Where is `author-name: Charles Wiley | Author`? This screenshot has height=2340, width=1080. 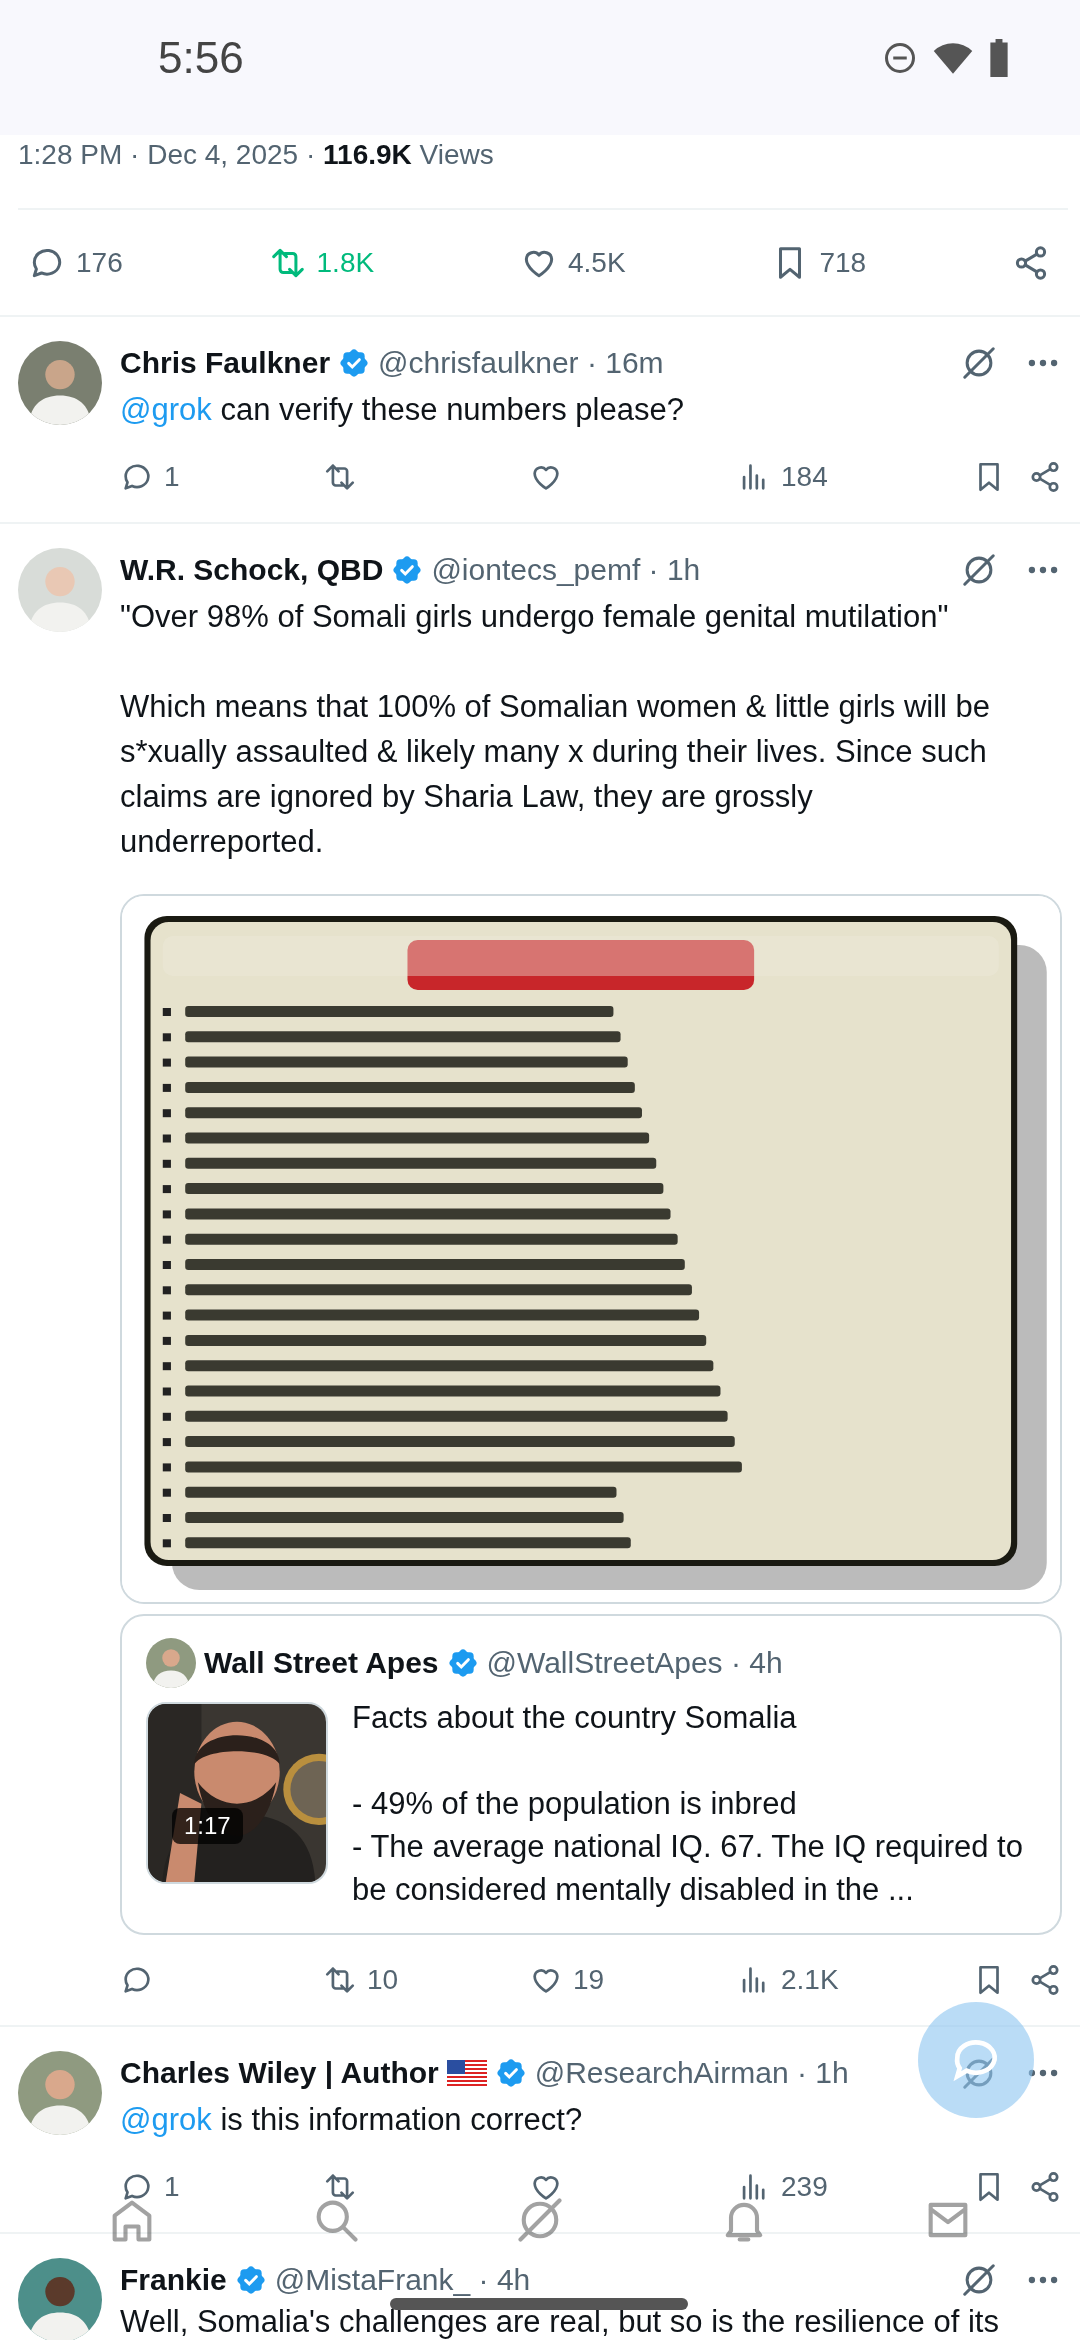 author-name: Charles Wiley | Author is located at coordinates (279, 2073).